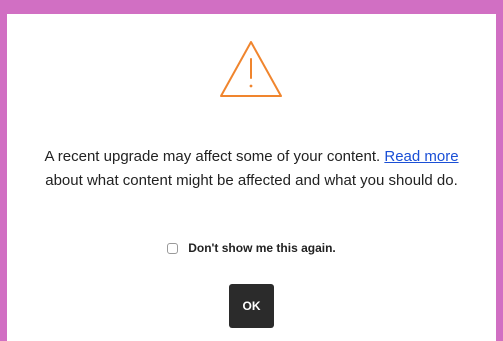  I want to click on ok-button: OK, so click(251, 306).